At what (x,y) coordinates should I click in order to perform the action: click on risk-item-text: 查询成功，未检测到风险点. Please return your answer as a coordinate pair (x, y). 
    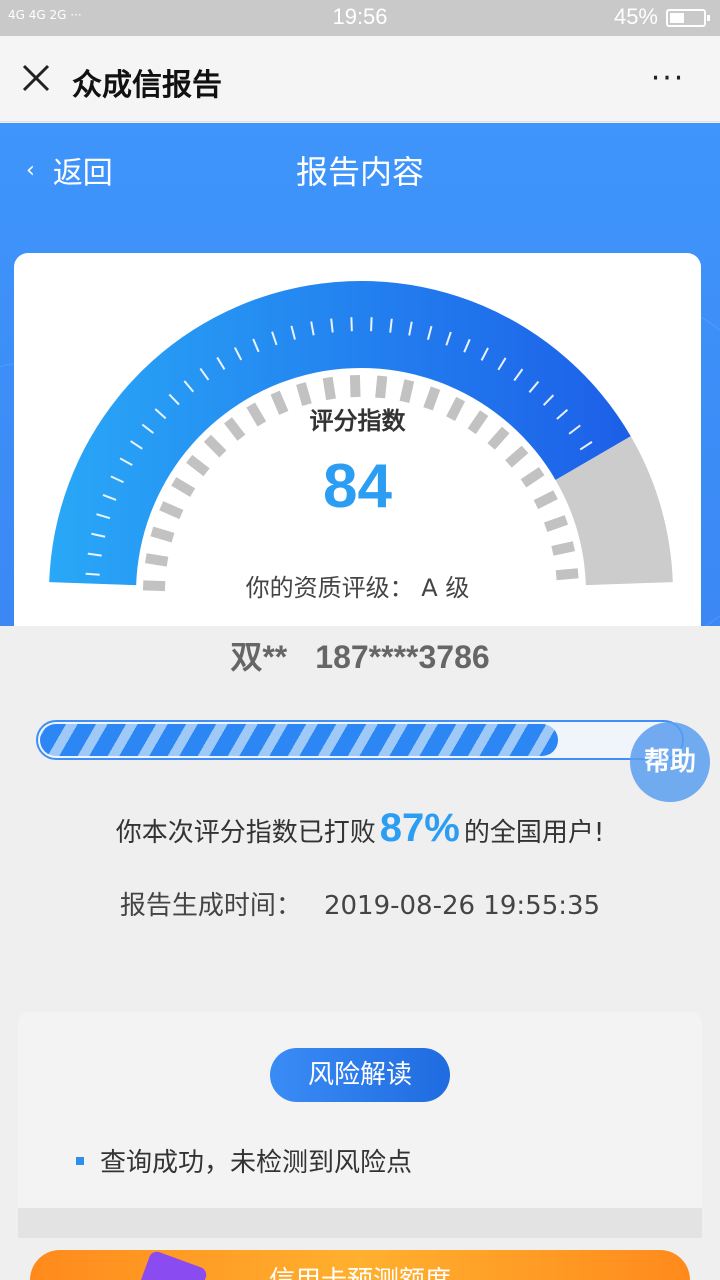
    Looking at the image, I should click on (256, 1163).